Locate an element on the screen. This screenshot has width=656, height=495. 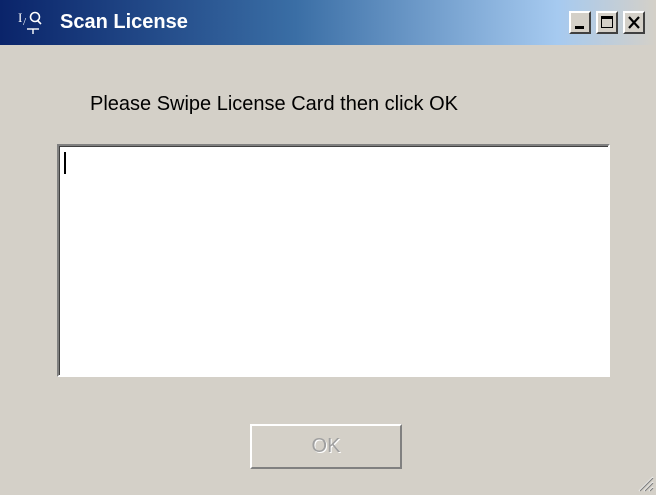
instruction-label: Please Swipe License Card then click OK is located at coordinates (274, 104).